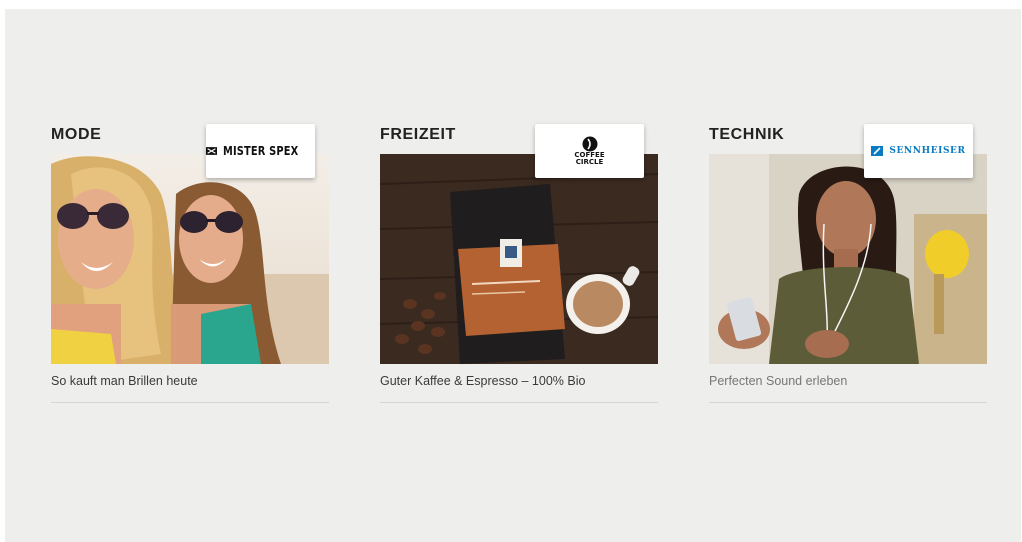 The height and width of the screenshot is (542, 1022). What do you see at coordinates (418, 134) in the screenshot?
I see `card-category: FREIZEIT` at bounding box center [418, 134].